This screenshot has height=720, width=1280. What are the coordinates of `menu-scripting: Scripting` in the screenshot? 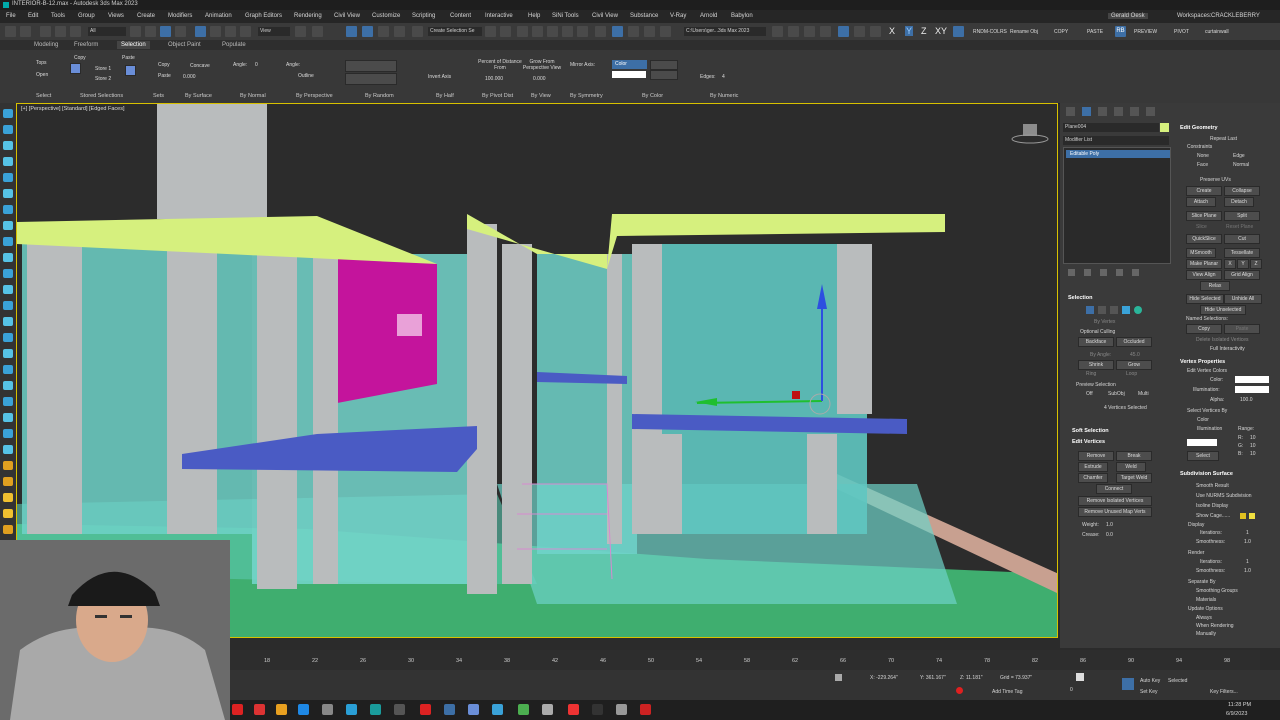 It's located at (423, 16).